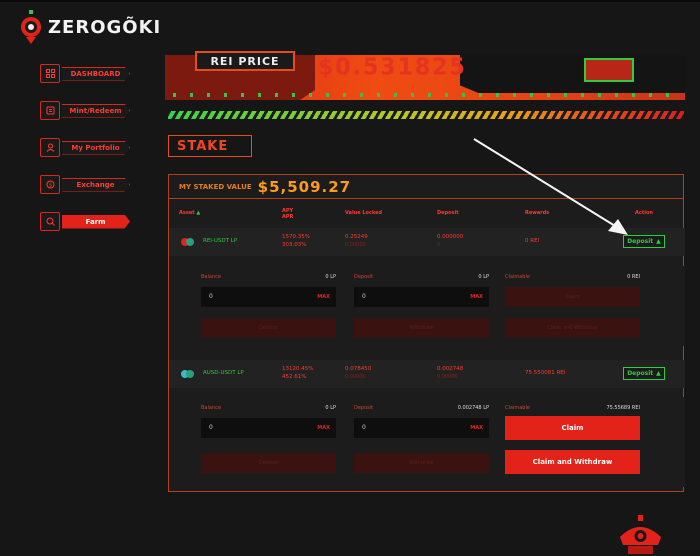 Image resolution: width=700 pixels, height=556 pixels. What do you see at coordinates (105, 27) in the screenshot?
I see `app-name: ZEROGÕKI` at bounding box center [105, 27].